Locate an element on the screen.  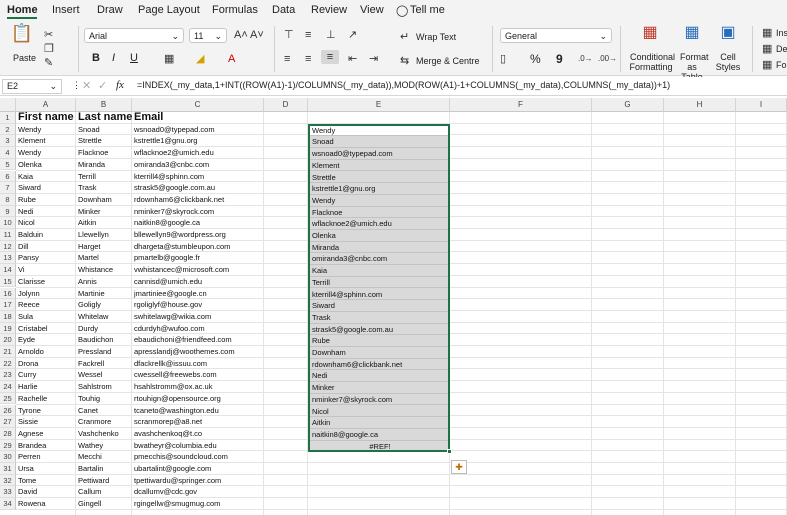
row-header-20: 20 is located at coordinates (8, 340).